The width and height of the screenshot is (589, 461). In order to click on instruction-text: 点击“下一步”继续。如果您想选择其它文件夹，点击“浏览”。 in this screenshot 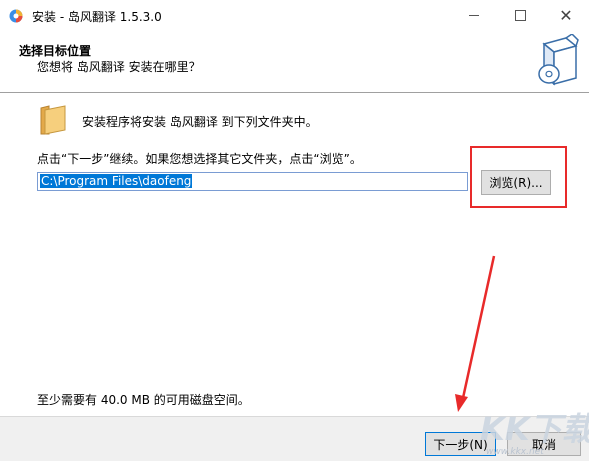, I will do `click(199, 159)`.